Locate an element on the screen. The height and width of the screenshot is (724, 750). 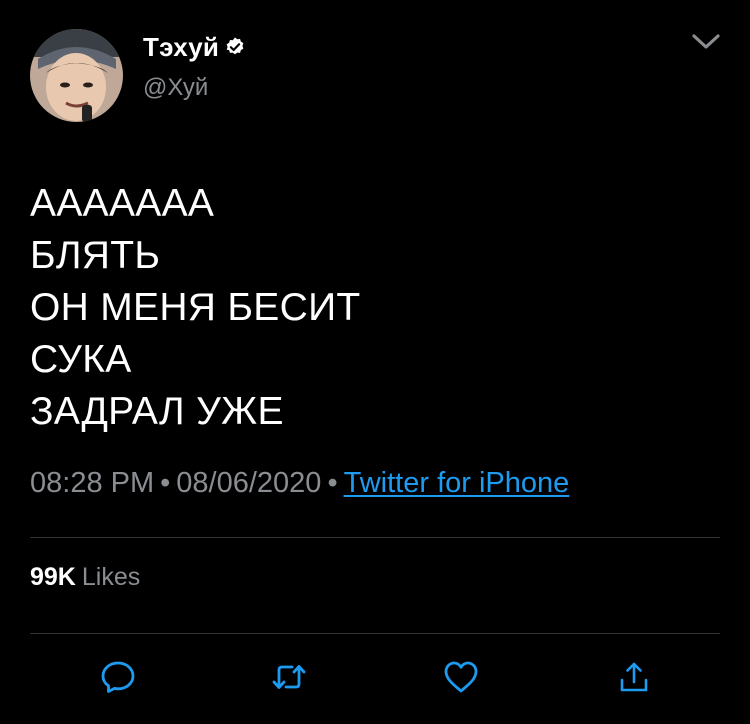
likes-label: Likes is located at coordinates (111, 577).